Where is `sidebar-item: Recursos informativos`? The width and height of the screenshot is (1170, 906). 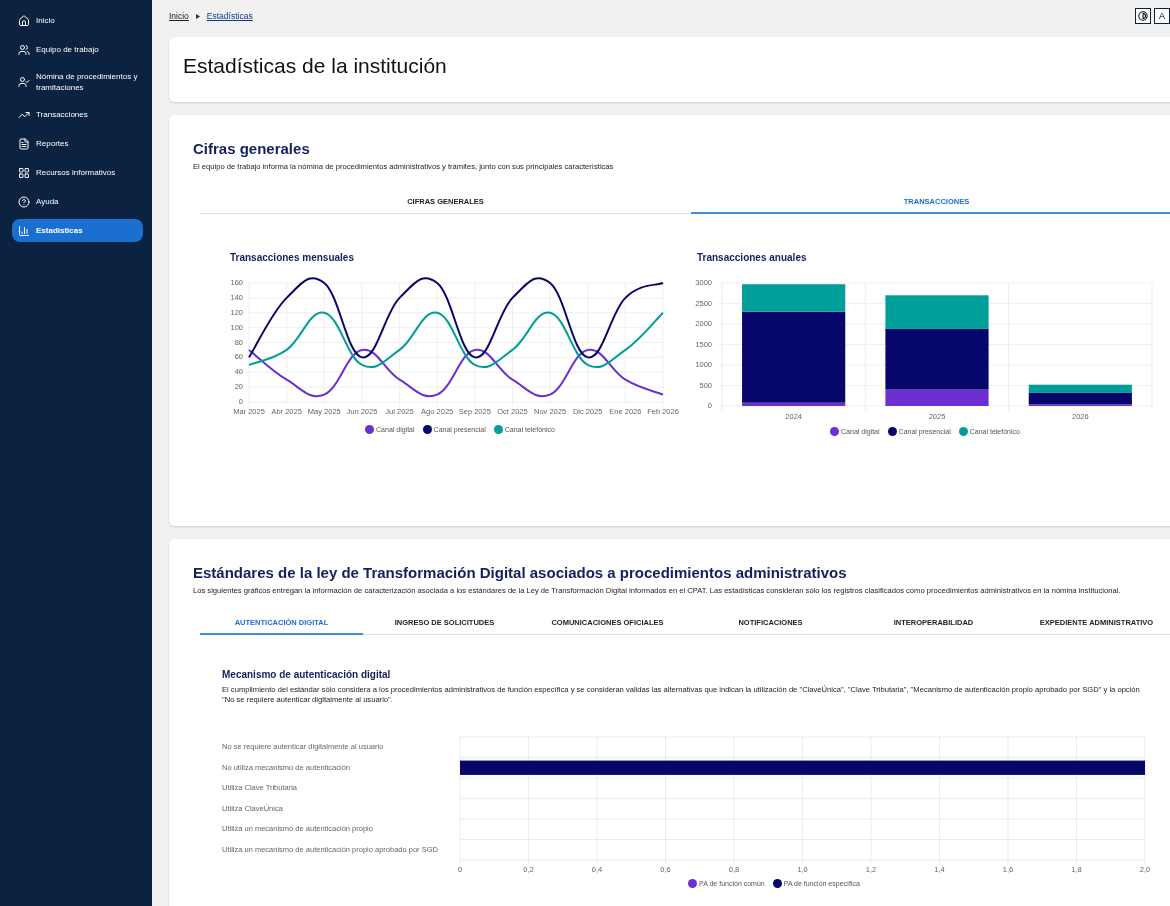
sidebar-item: Recursos informativos is located at coordinates (77, 172).